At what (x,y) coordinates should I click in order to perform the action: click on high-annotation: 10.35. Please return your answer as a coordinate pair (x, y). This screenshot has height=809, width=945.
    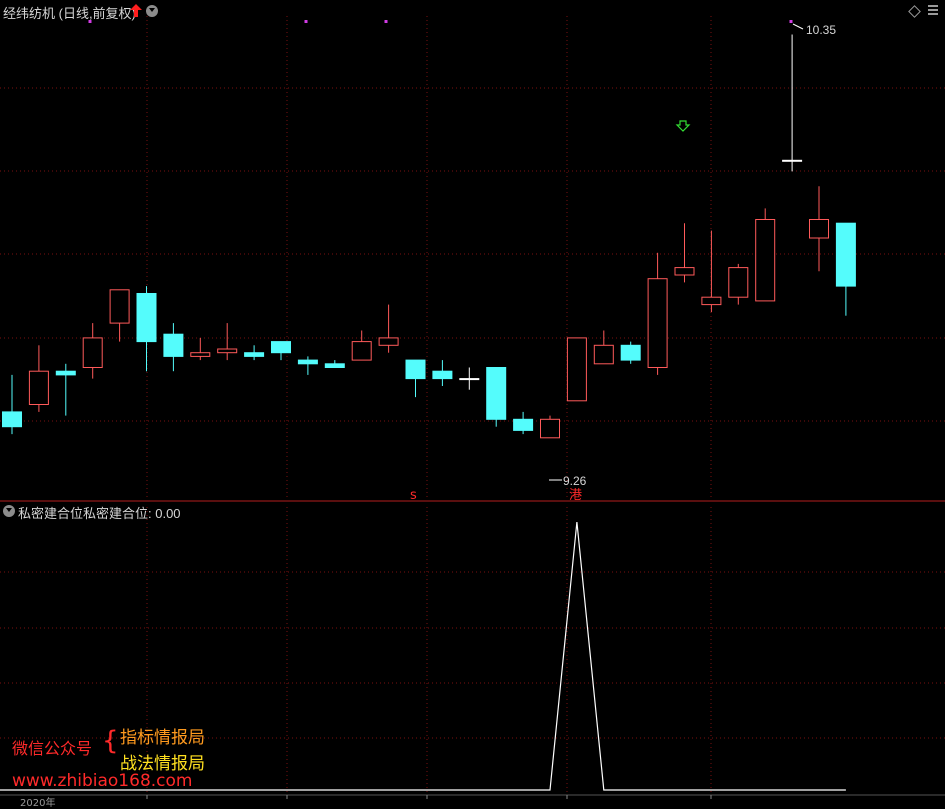
    Looking at the image, I should click on (814, 30).